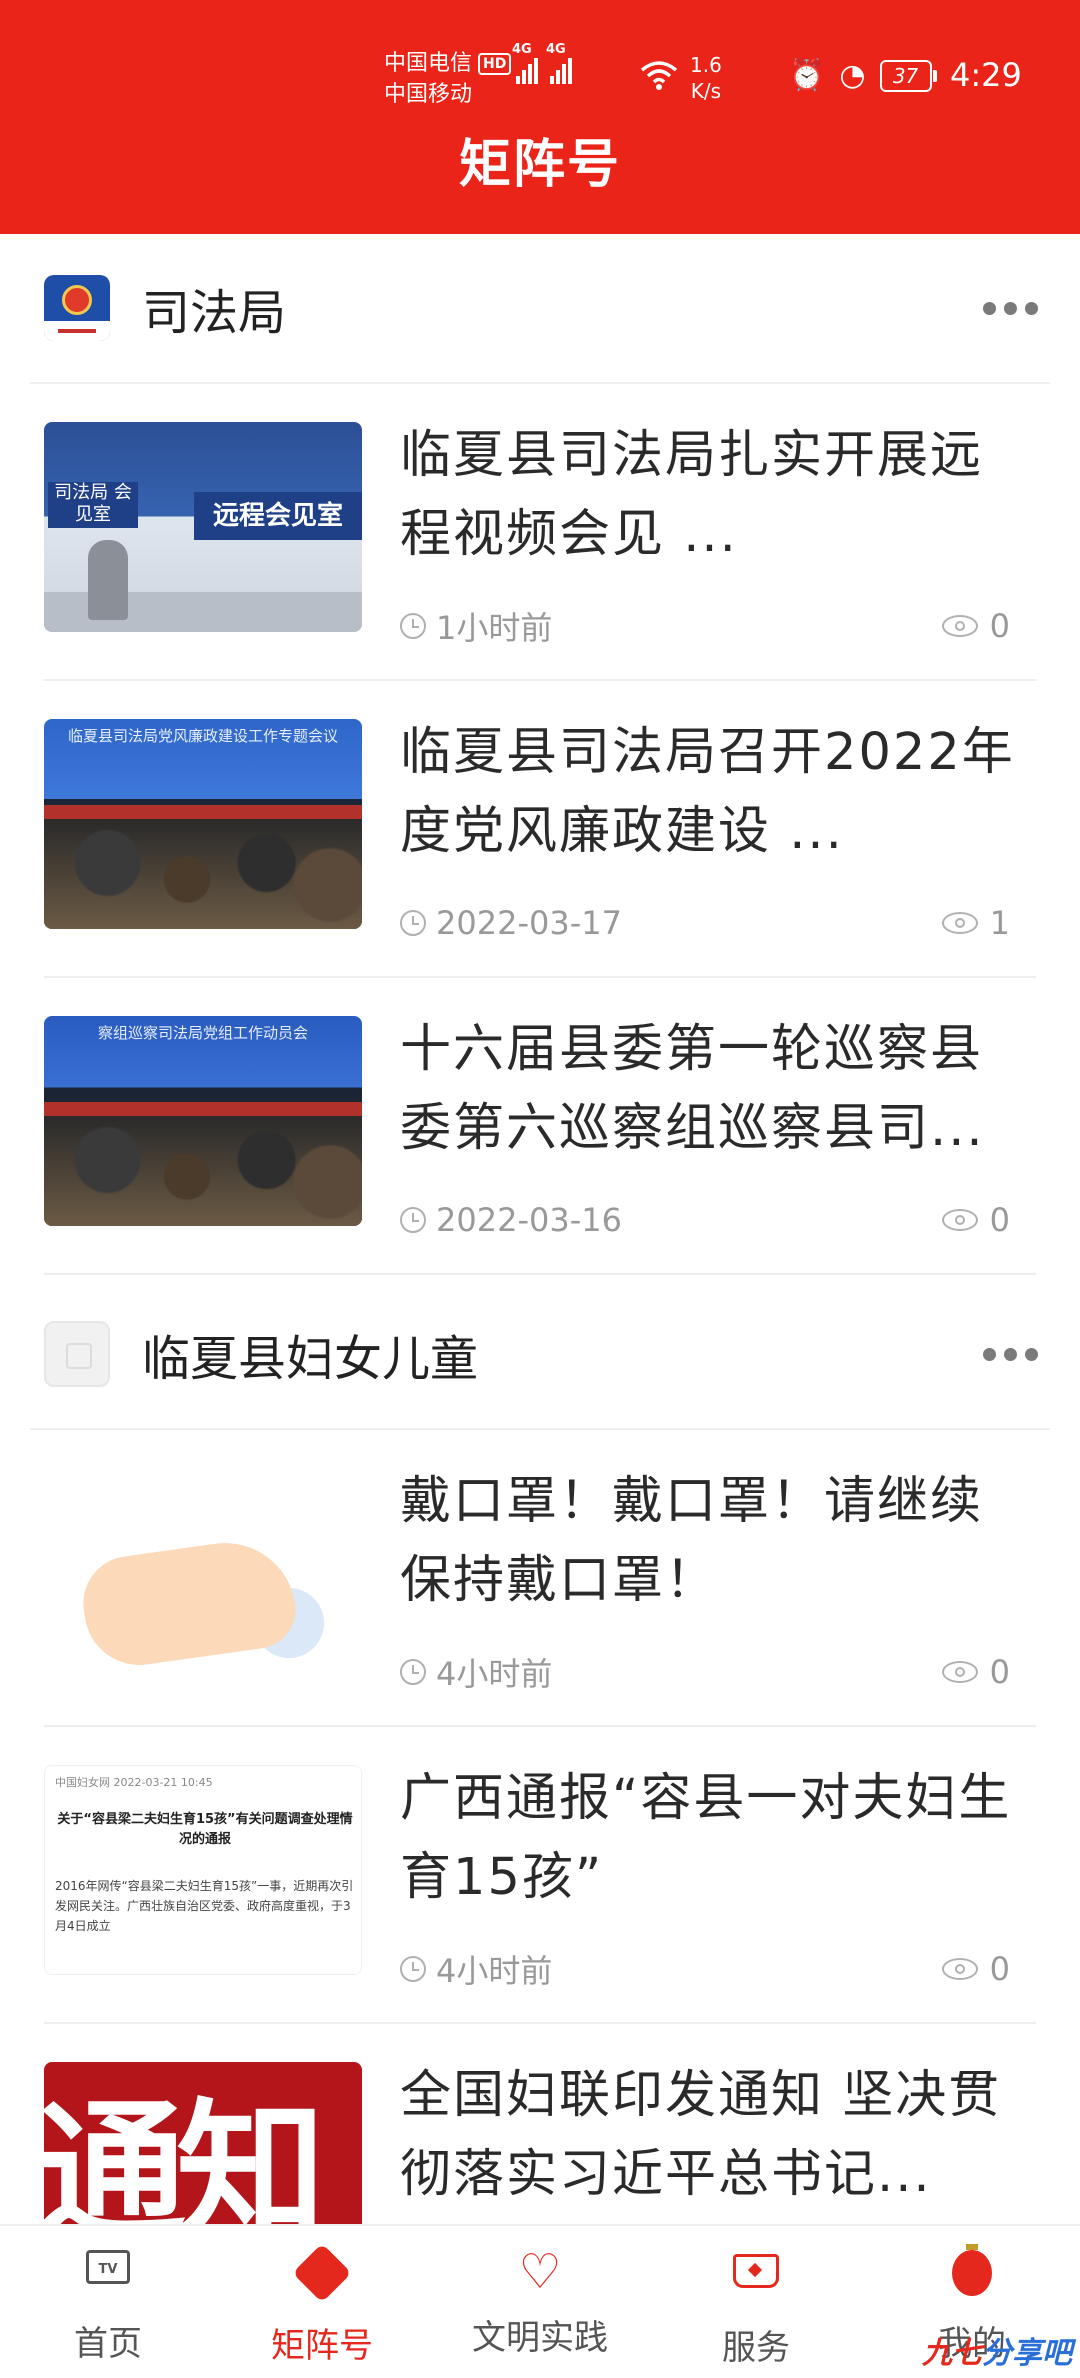  Describe the element at coordinates (428, 94) in the screenshot. I see `carrier-2: 中国移动` at that location.